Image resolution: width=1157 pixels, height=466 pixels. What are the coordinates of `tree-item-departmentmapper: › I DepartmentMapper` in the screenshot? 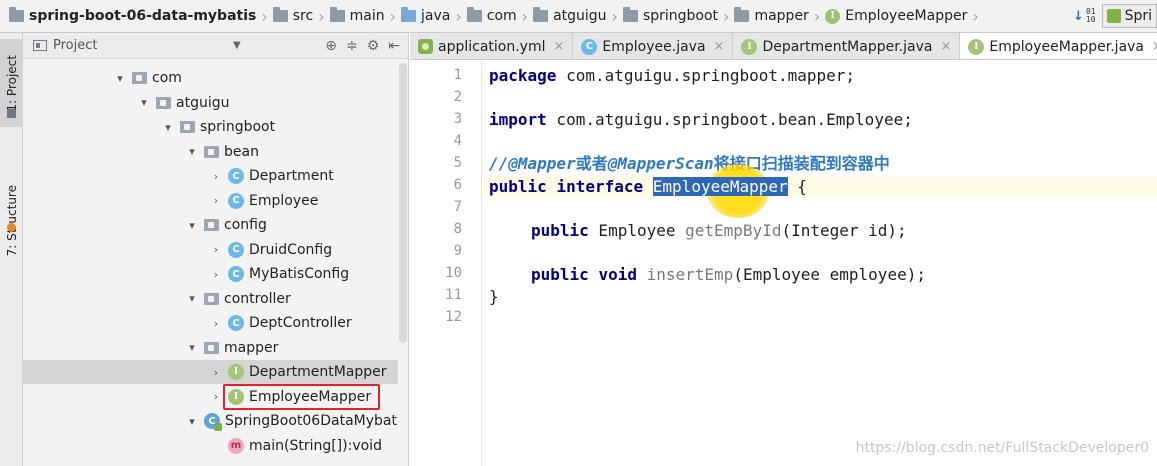 It's located at (215, 372).